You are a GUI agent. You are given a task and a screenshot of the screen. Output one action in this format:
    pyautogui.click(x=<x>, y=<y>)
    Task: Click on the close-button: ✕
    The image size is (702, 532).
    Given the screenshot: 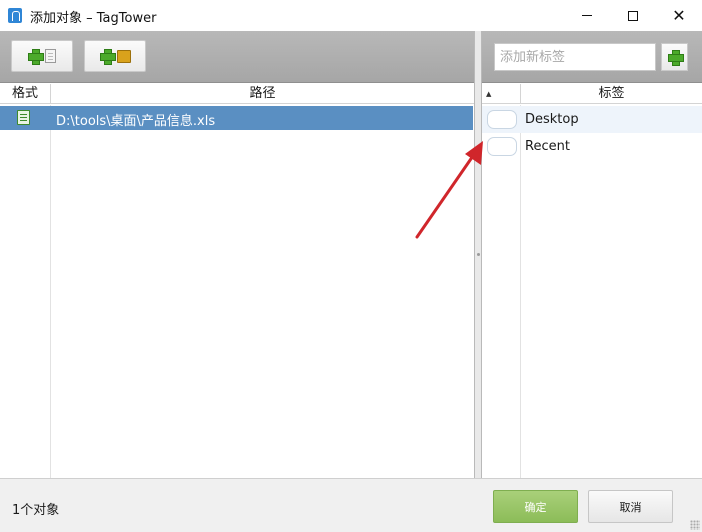 What is the action you would take?
    pyautogui.click(x=679, y=15)
    